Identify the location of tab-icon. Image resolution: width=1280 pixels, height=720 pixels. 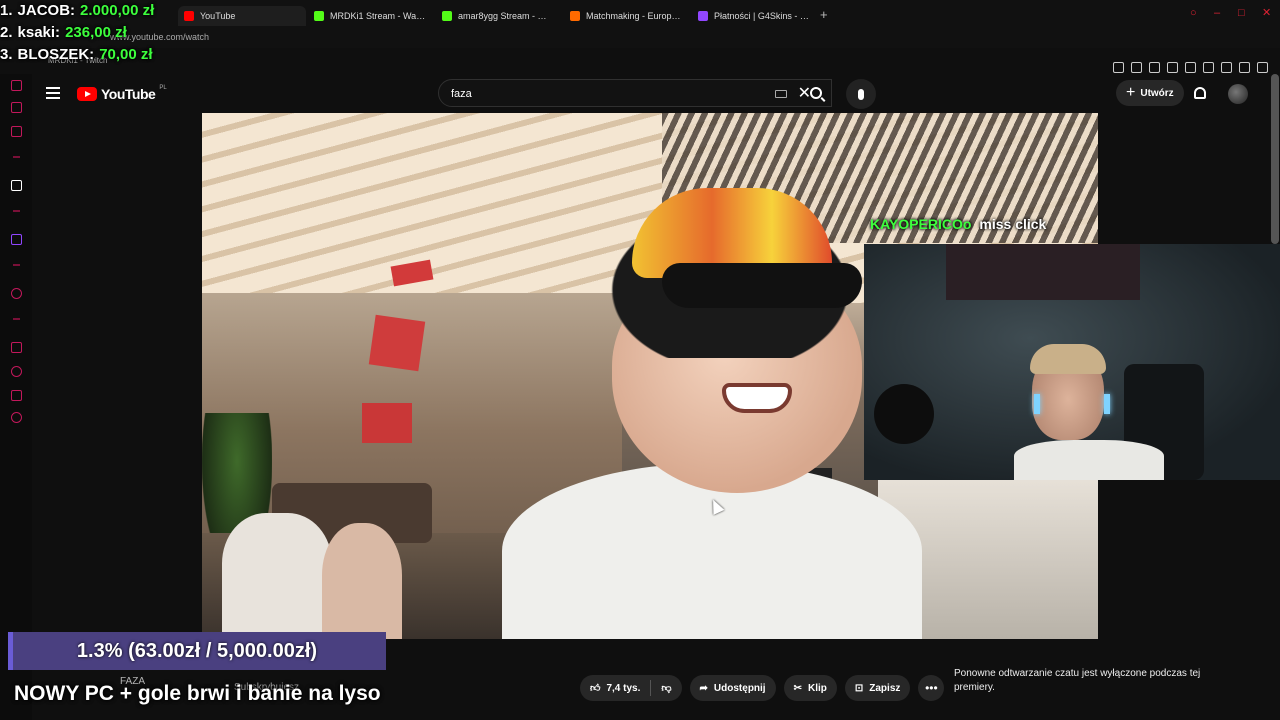
(1136, 67).